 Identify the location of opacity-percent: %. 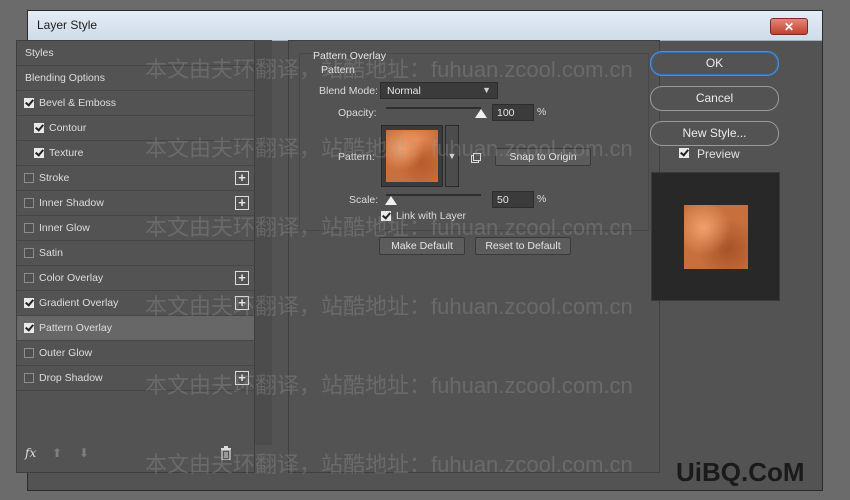
(542, 112).